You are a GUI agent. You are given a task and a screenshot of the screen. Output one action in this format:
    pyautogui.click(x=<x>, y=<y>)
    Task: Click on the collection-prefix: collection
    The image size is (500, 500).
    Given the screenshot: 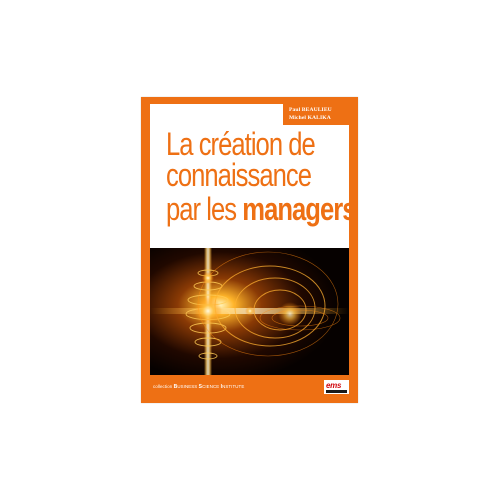 What is the action you would take?
    pyautogui.click(x=163, y=386)
    